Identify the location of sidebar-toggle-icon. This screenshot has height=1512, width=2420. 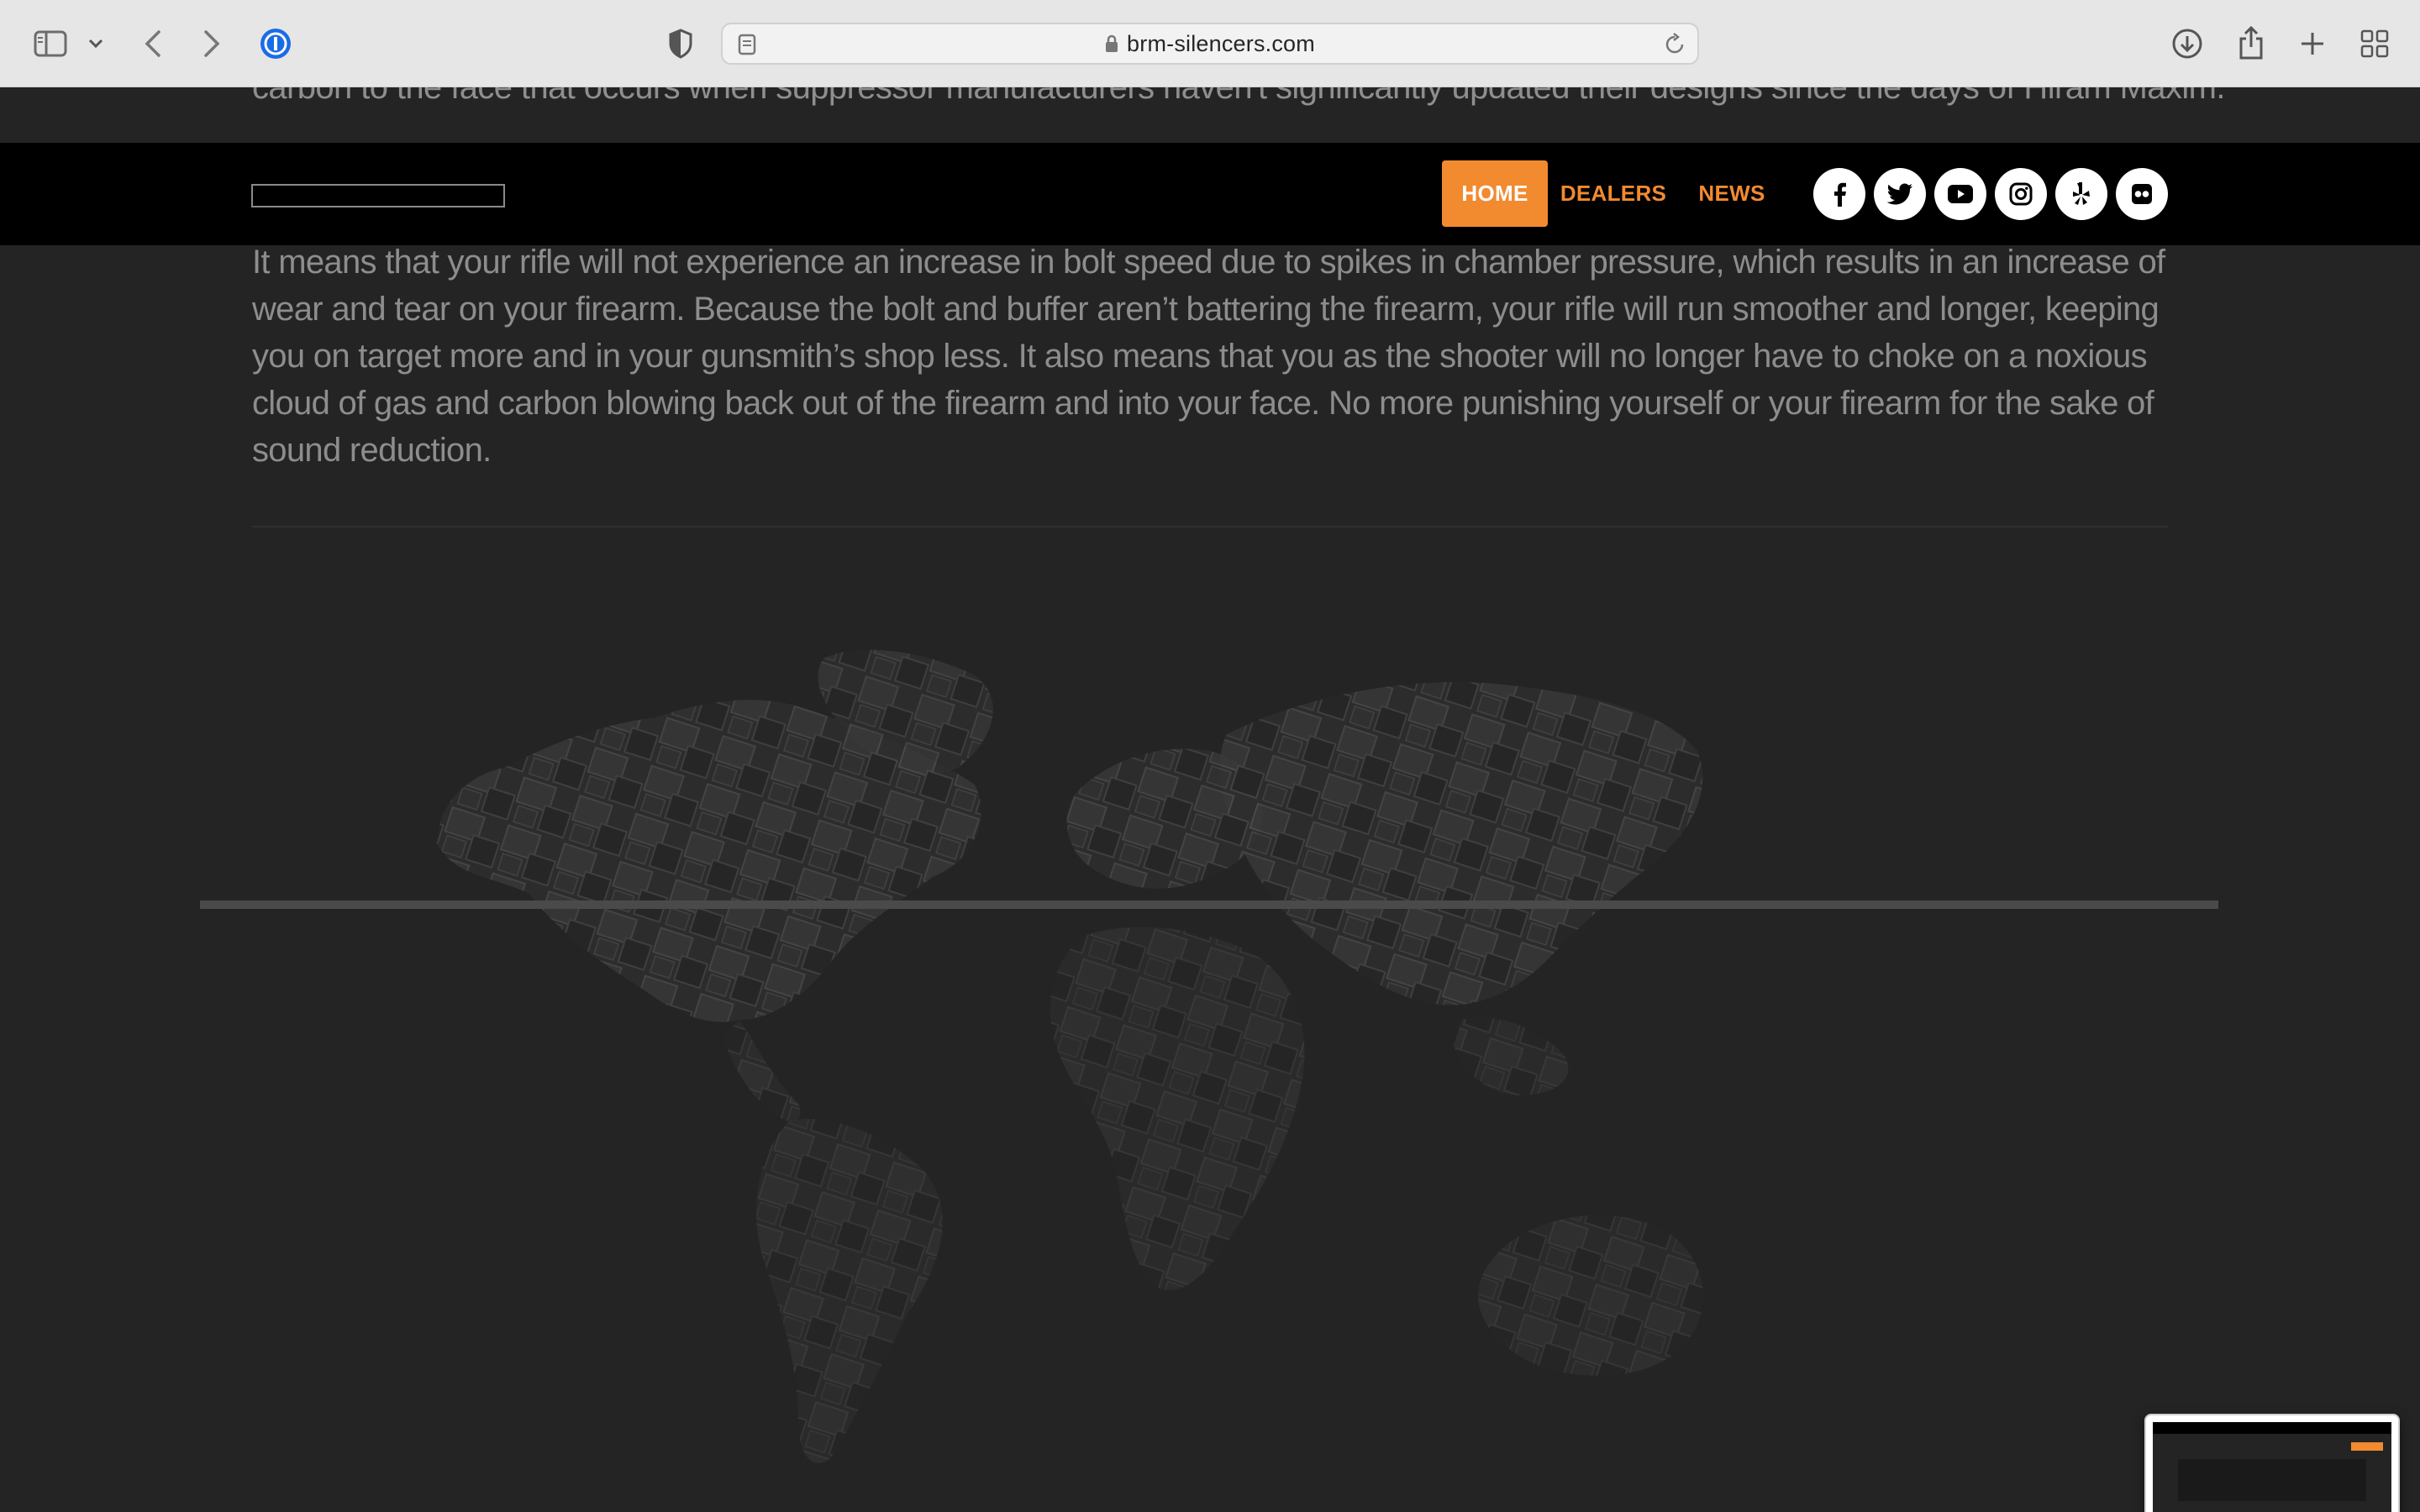
(51, 43).